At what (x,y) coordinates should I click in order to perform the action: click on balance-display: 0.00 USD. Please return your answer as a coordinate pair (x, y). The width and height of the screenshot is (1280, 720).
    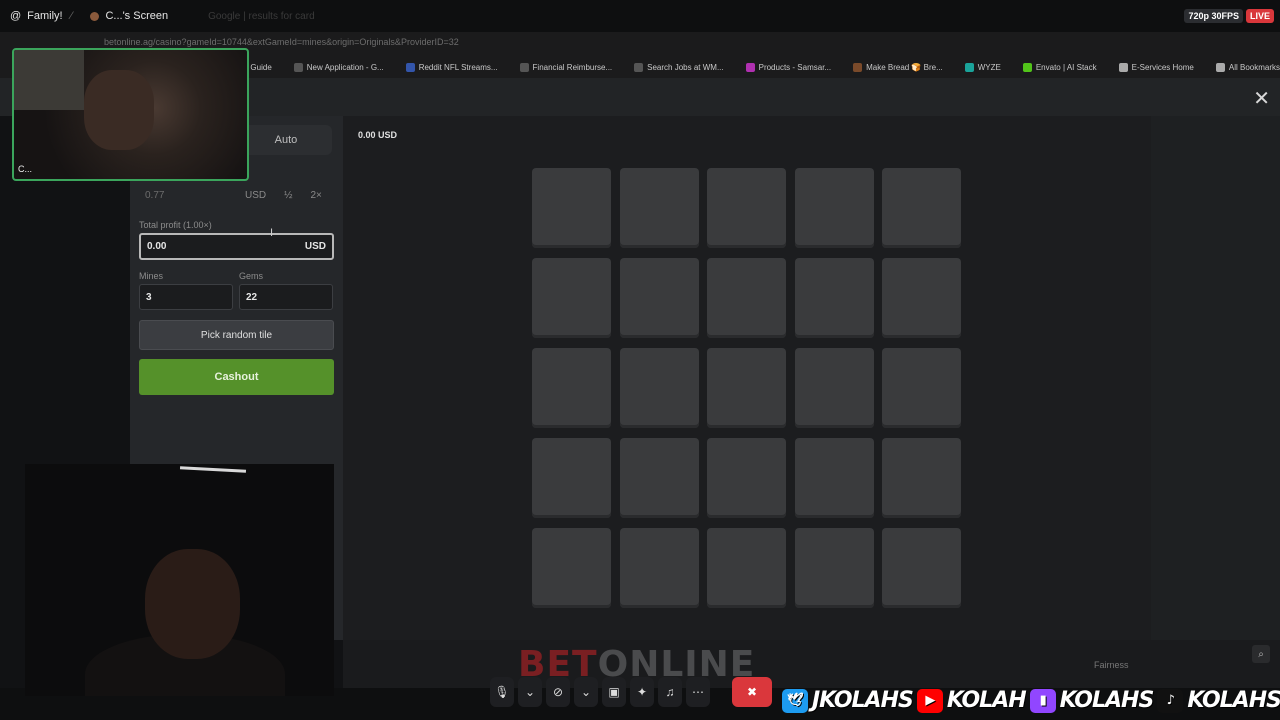
    Looking at the image, I should click on (378, 135).